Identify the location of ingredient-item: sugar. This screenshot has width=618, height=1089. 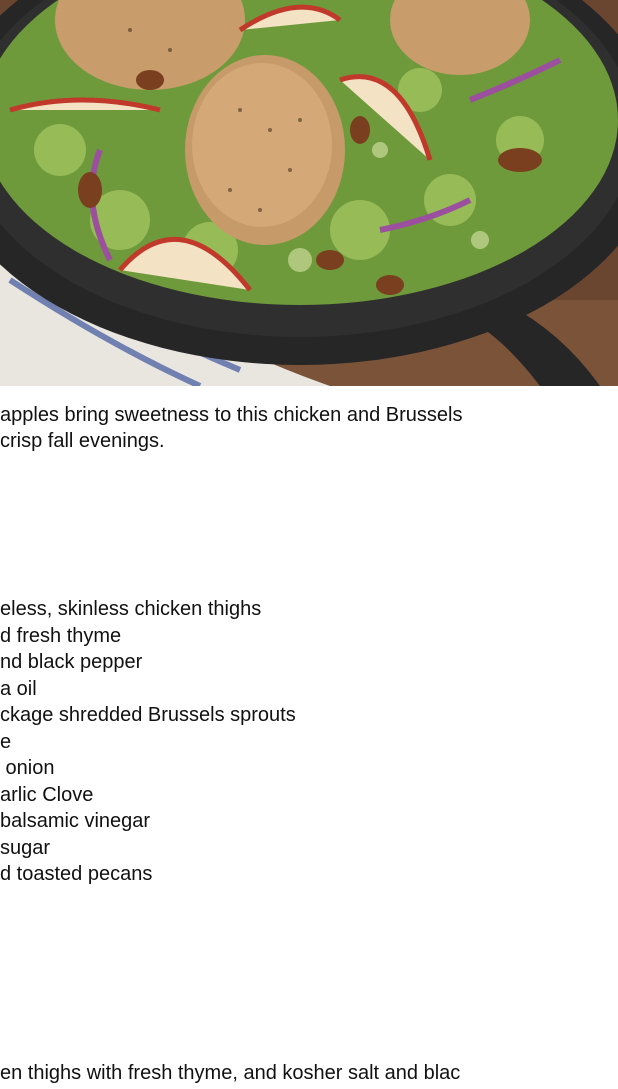
(25, 847).